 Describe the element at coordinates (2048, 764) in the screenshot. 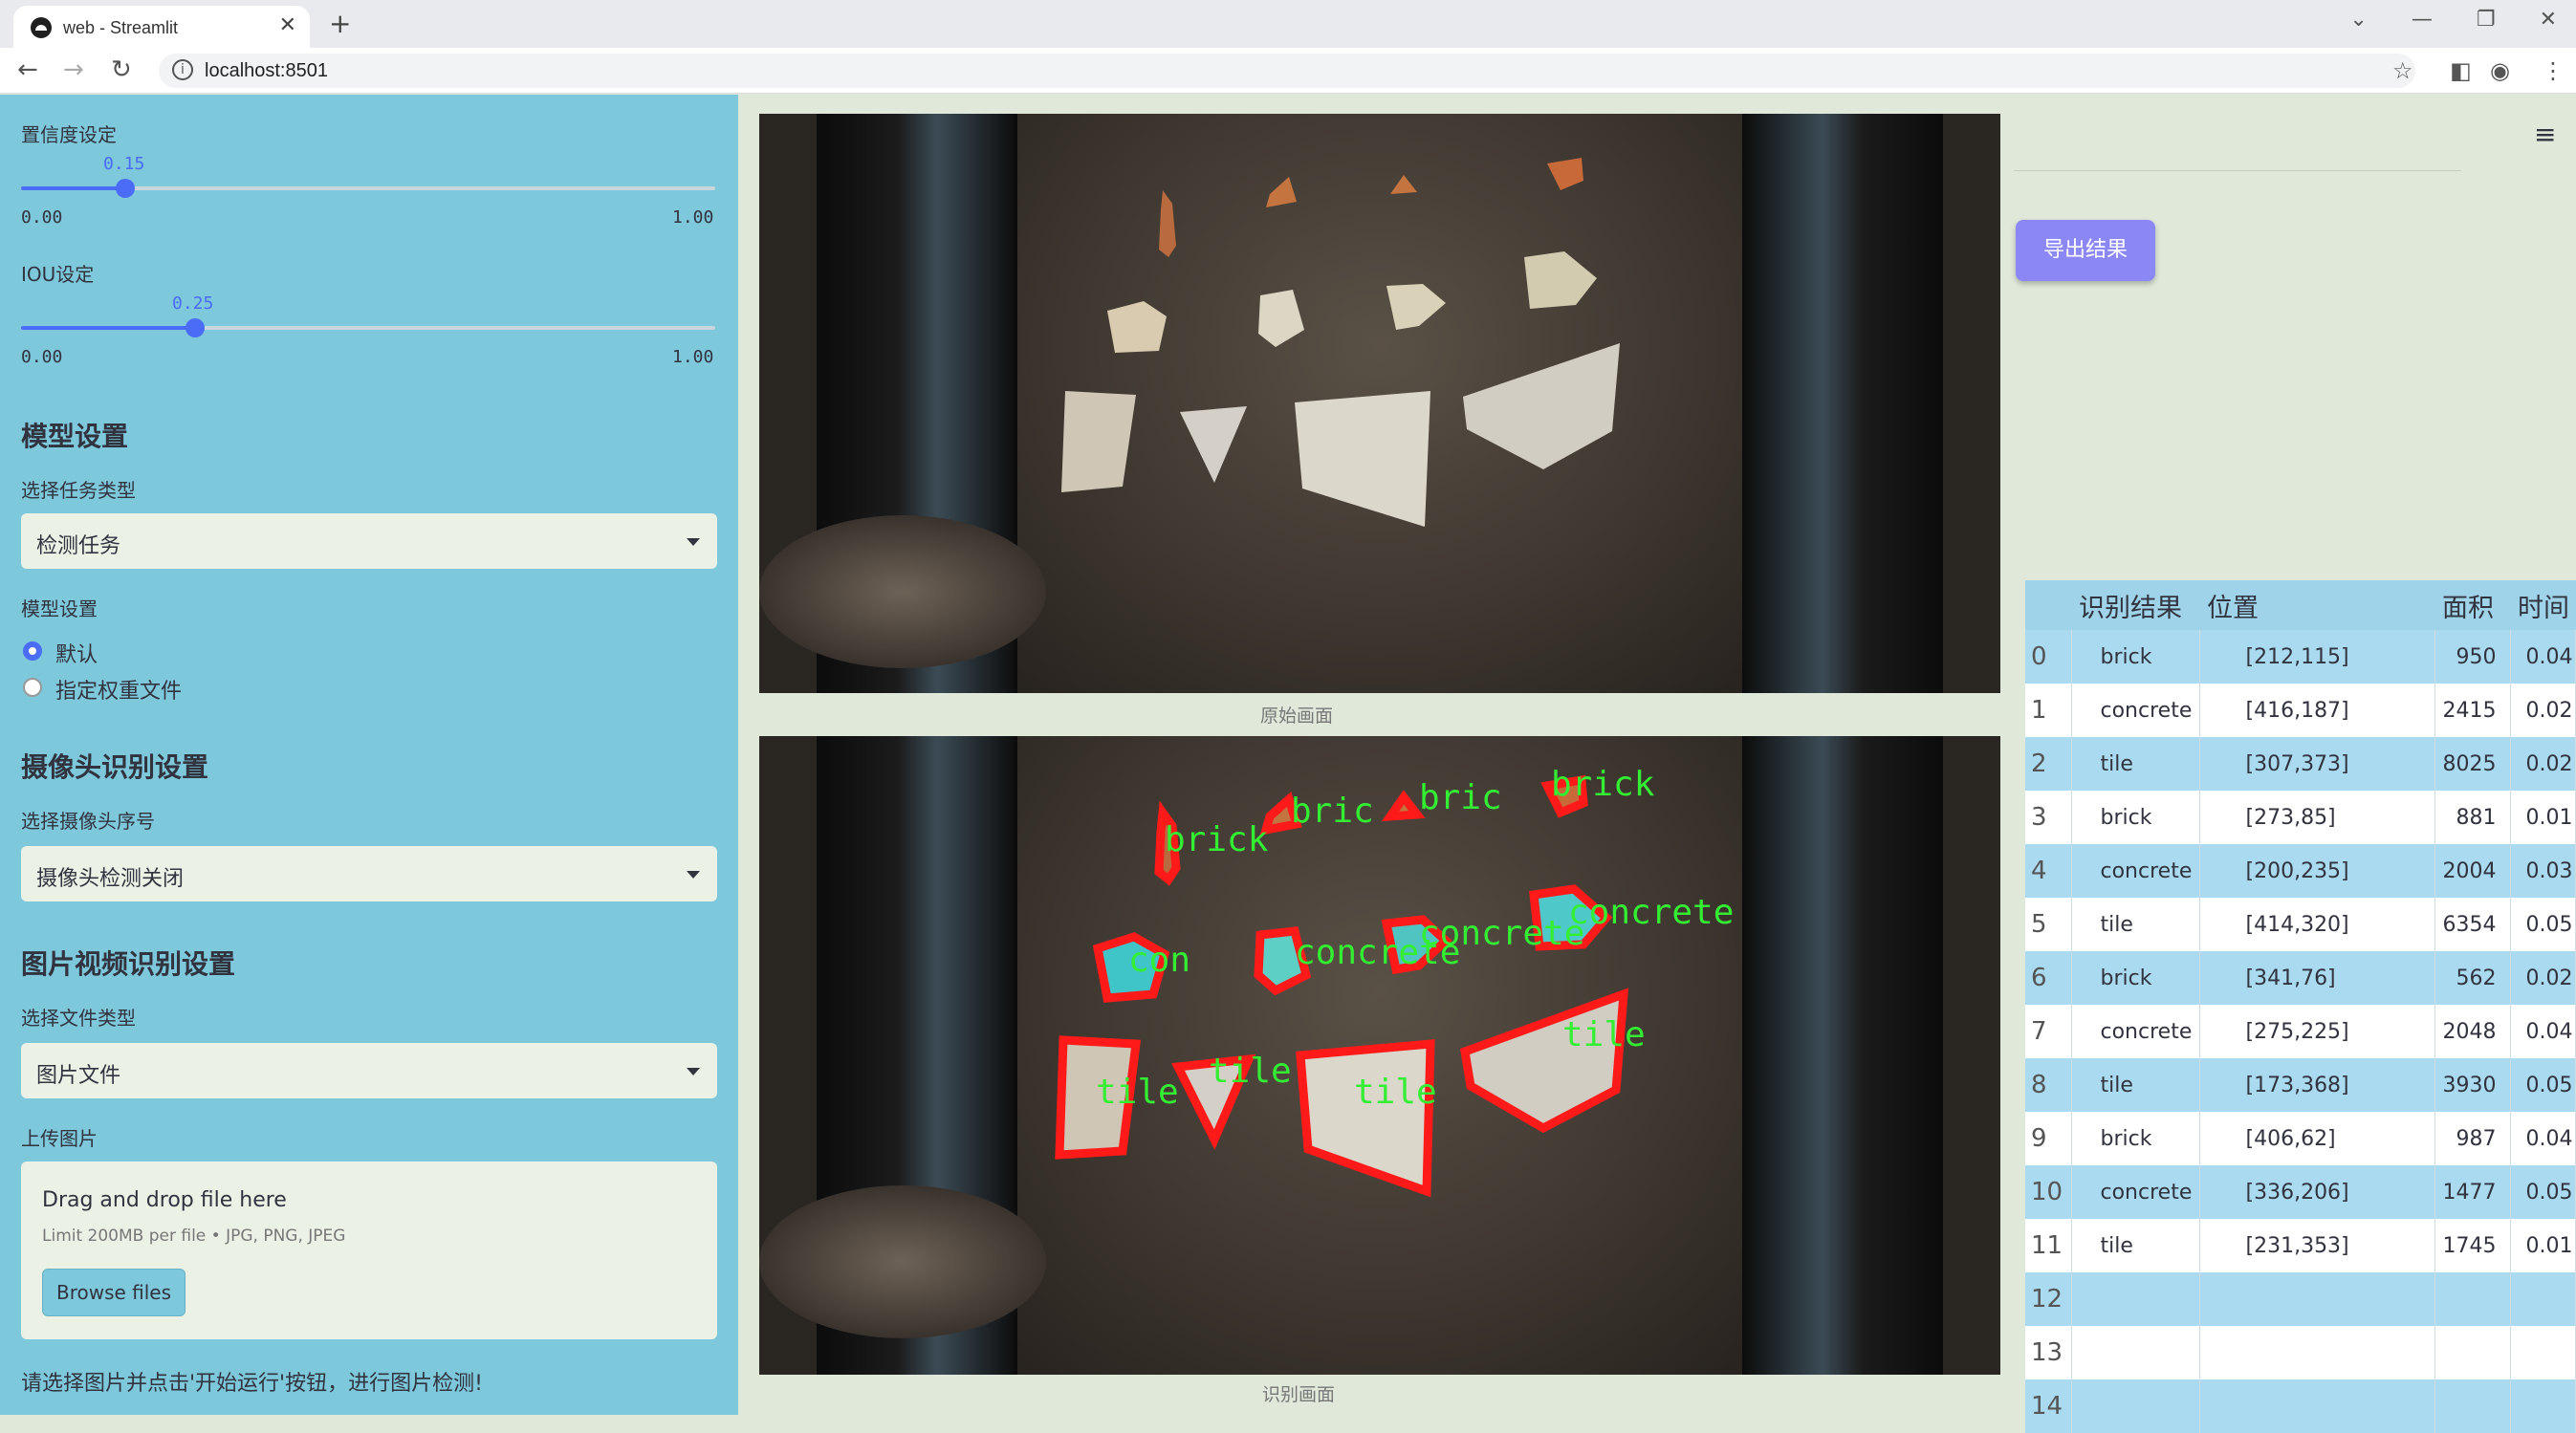

I see `row-index: 2` at that location.